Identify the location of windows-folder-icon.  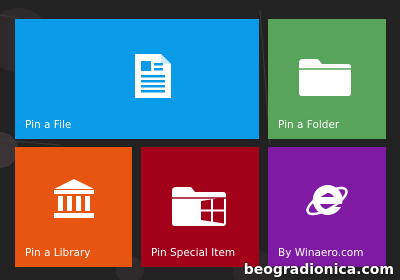
(199, 206).